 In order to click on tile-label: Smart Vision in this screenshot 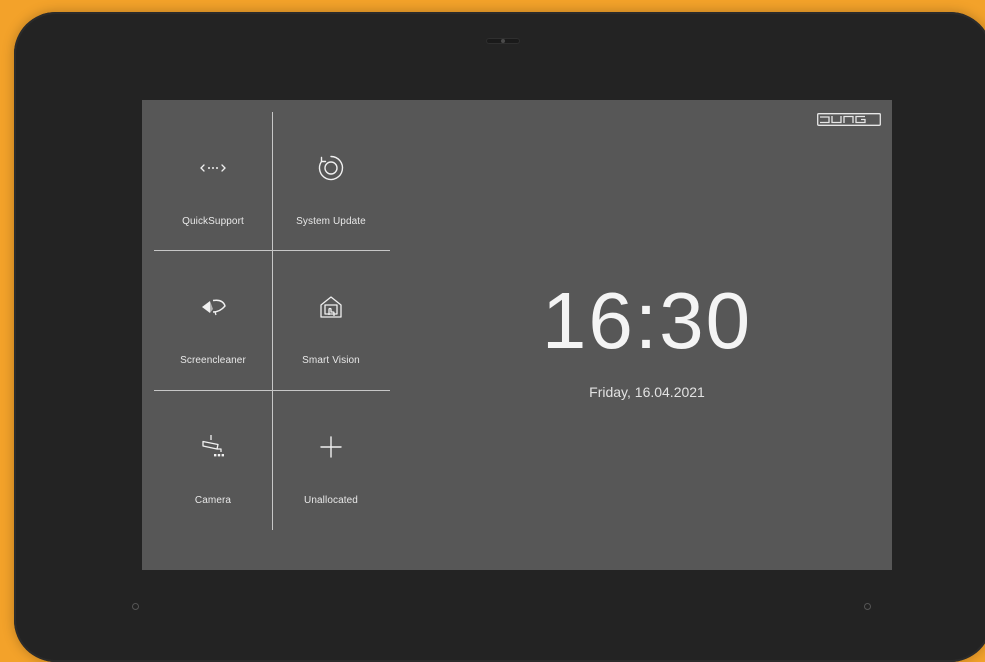, I will do `click(331, 360)`.